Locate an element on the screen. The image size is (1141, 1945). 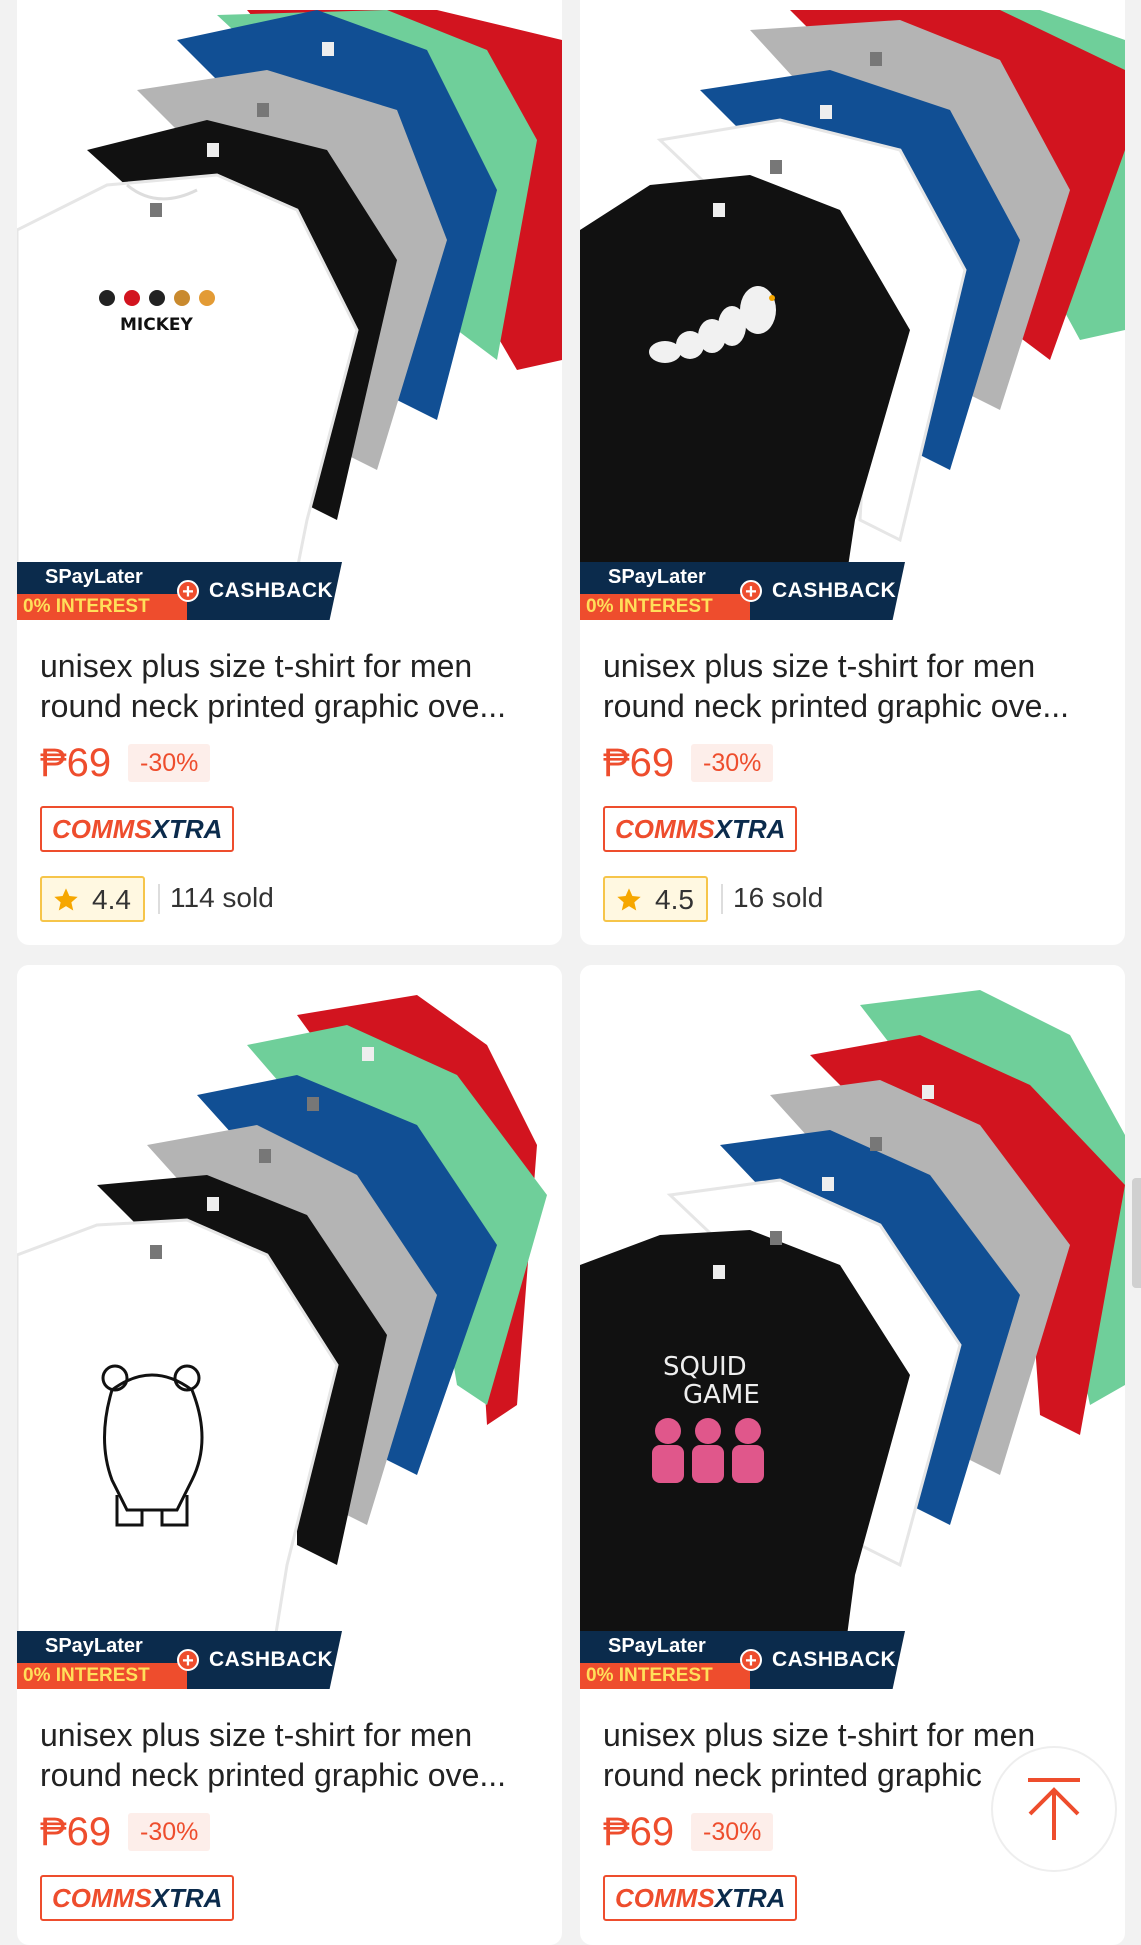
rating-value: 4.5 is located at coordinates (674, 899).